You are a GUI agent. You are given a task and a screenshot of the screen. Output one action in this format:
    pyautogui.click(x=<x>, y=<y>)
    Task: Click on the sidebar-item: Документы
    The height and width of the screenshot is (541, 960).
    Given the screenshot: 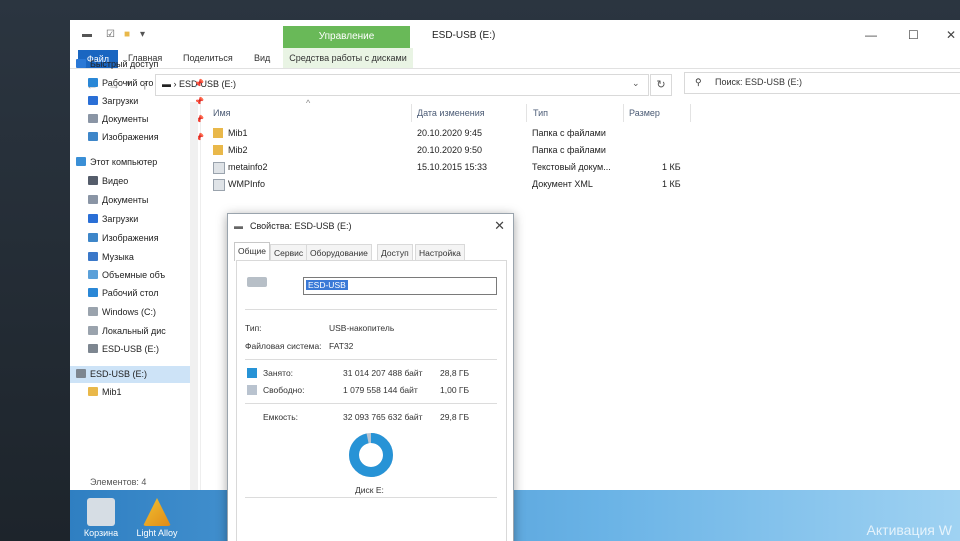 What is the action you would take?
    pyautogui.click(x=138, y=200)
    